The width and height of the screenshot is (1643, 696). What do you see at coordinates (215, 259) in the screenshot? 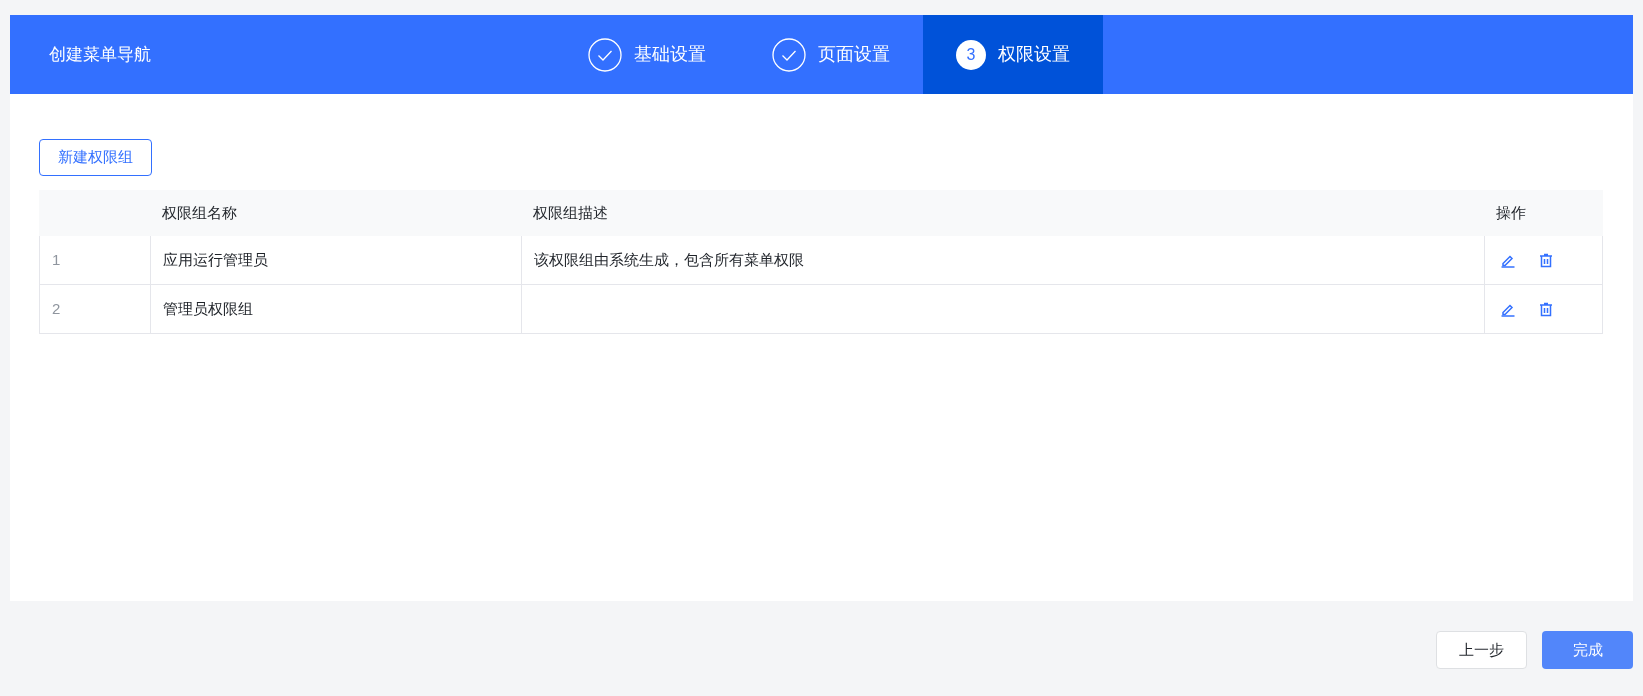
I see `table-cell-text: 应用运行管理员` at bounding box center [215, 259].